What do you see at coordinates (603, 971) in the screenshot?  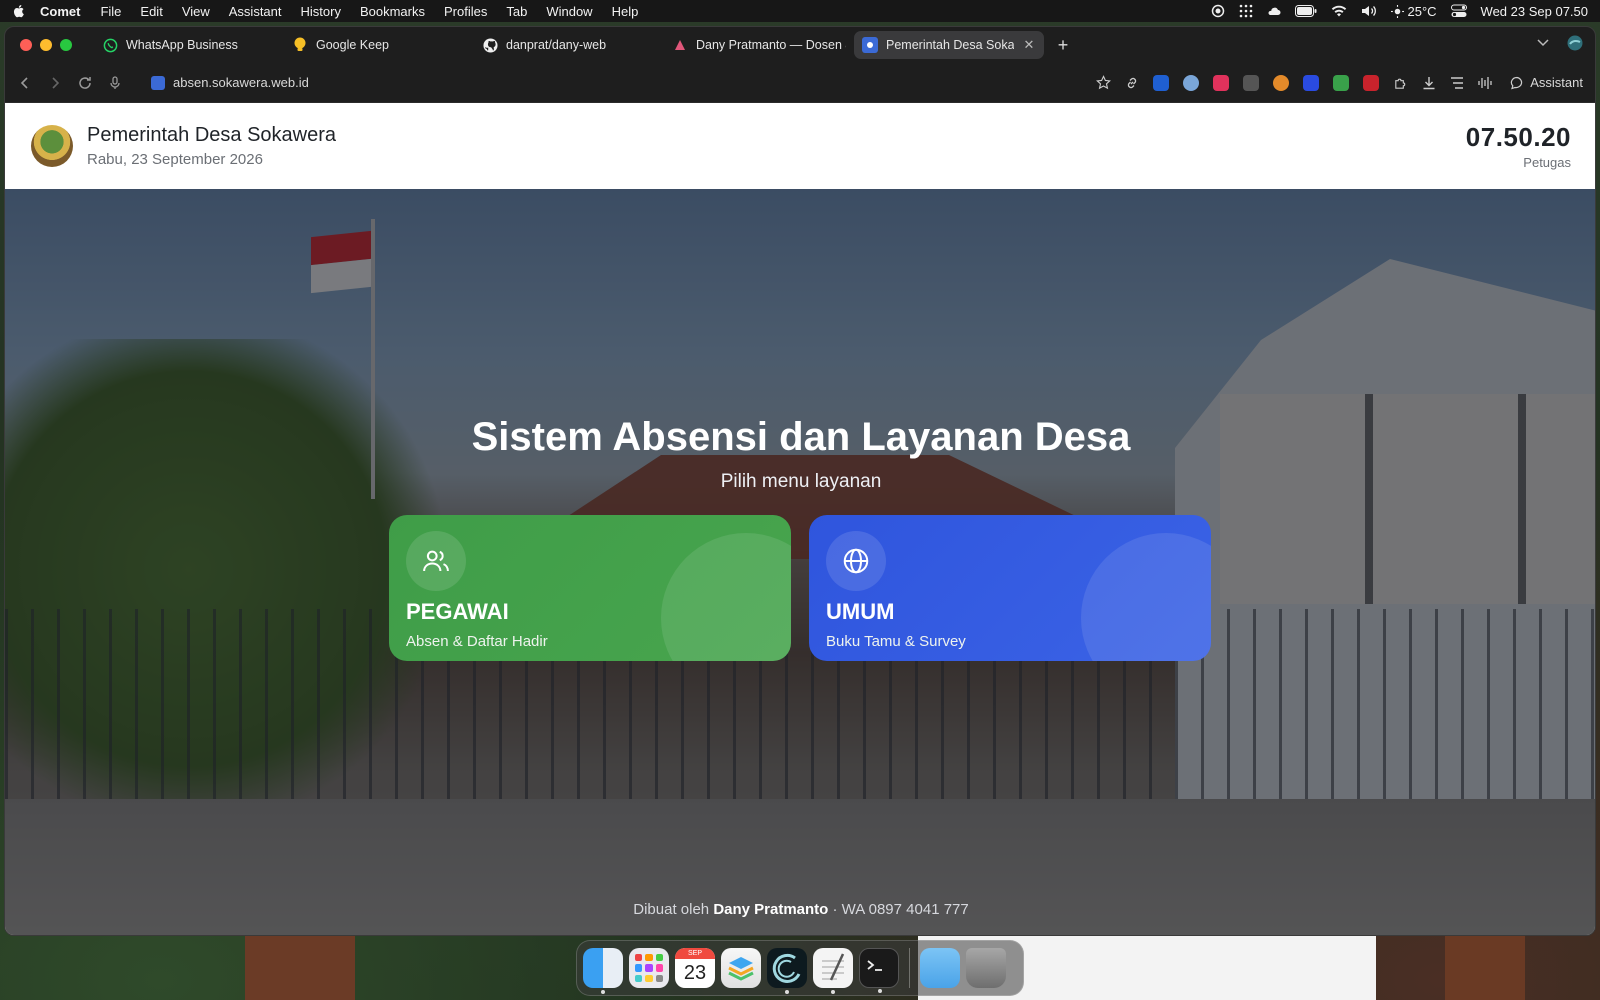 I see `finder-icon` at bounding box center [603, 971].